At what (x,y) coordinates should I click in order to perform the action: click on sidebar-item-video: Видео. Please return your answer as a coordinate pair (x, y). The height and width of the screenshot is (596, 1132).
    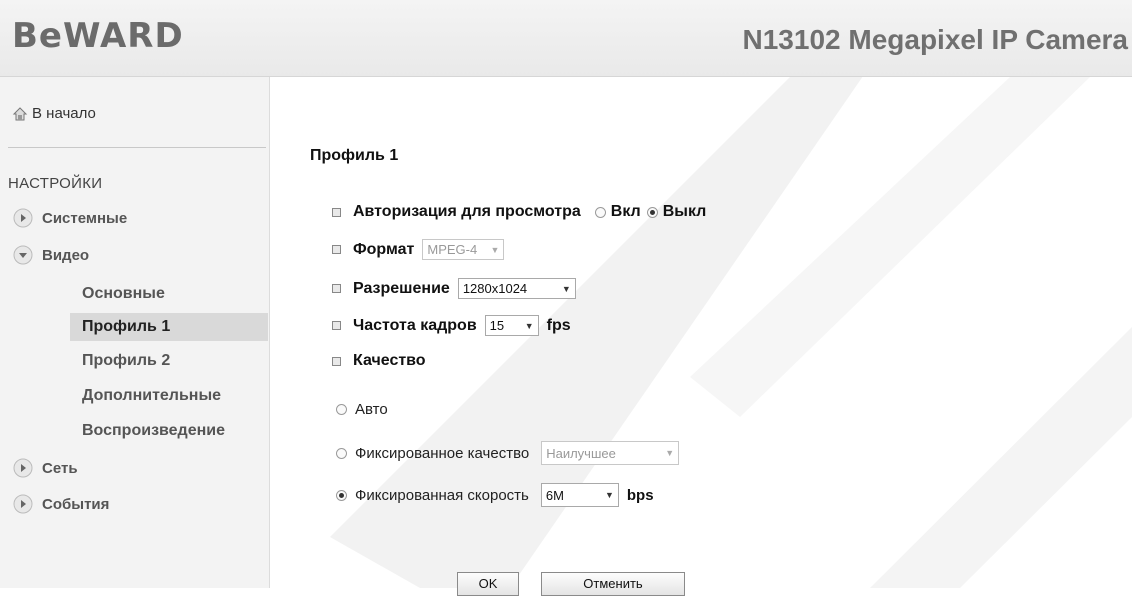
    Looking at the image, I should click on (50, 255).